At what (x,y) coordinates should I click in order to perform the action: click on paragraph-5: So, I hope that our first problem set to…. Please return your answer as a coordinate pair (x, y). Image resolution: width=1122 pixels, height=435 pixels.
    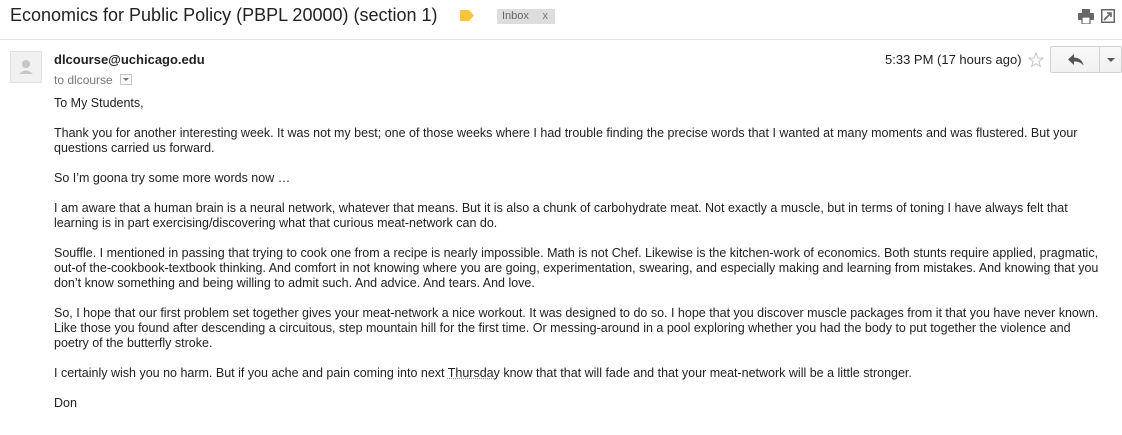
    Looking at the image, I should click on (576, 328).